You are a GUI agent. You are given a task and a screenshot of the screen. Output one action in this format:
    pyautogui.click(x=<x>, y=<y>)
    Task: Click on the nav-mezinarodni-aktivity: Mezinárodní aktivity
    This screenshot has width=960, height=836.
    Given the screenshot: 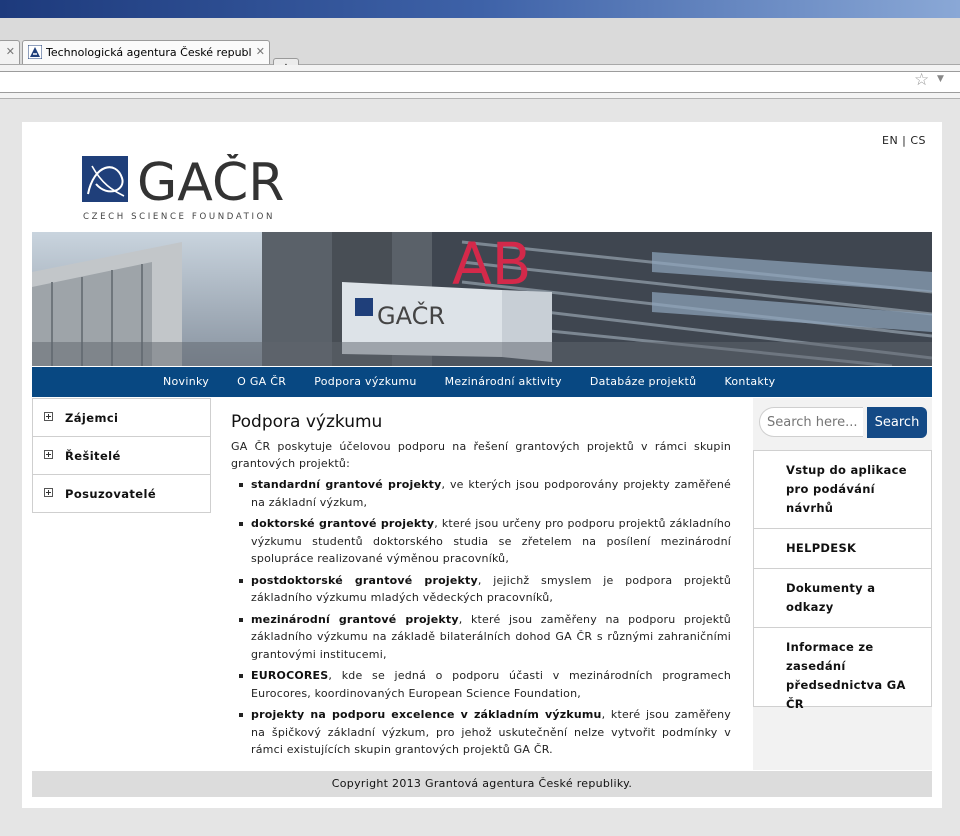 What is the action you would take?
    pyautogui.click(x=503, y=382)
    